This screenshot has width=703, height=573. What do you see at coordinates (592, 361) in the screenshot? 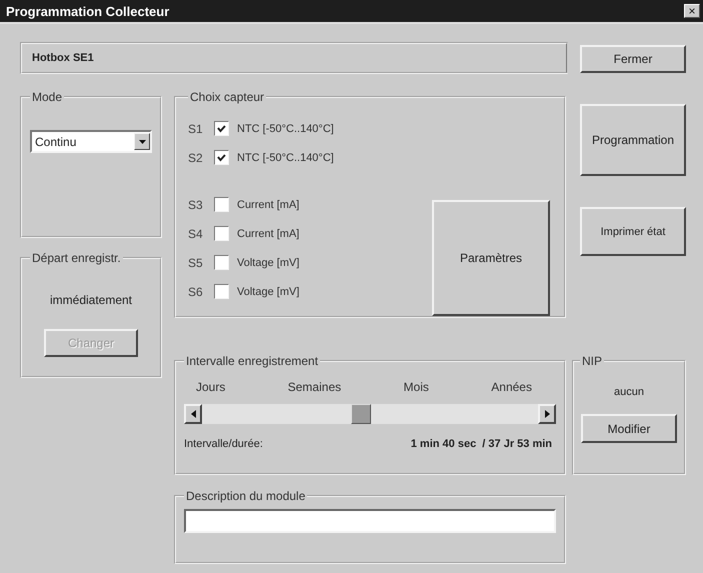
I see `group-title: NIP` at bounding box center [592, 361].